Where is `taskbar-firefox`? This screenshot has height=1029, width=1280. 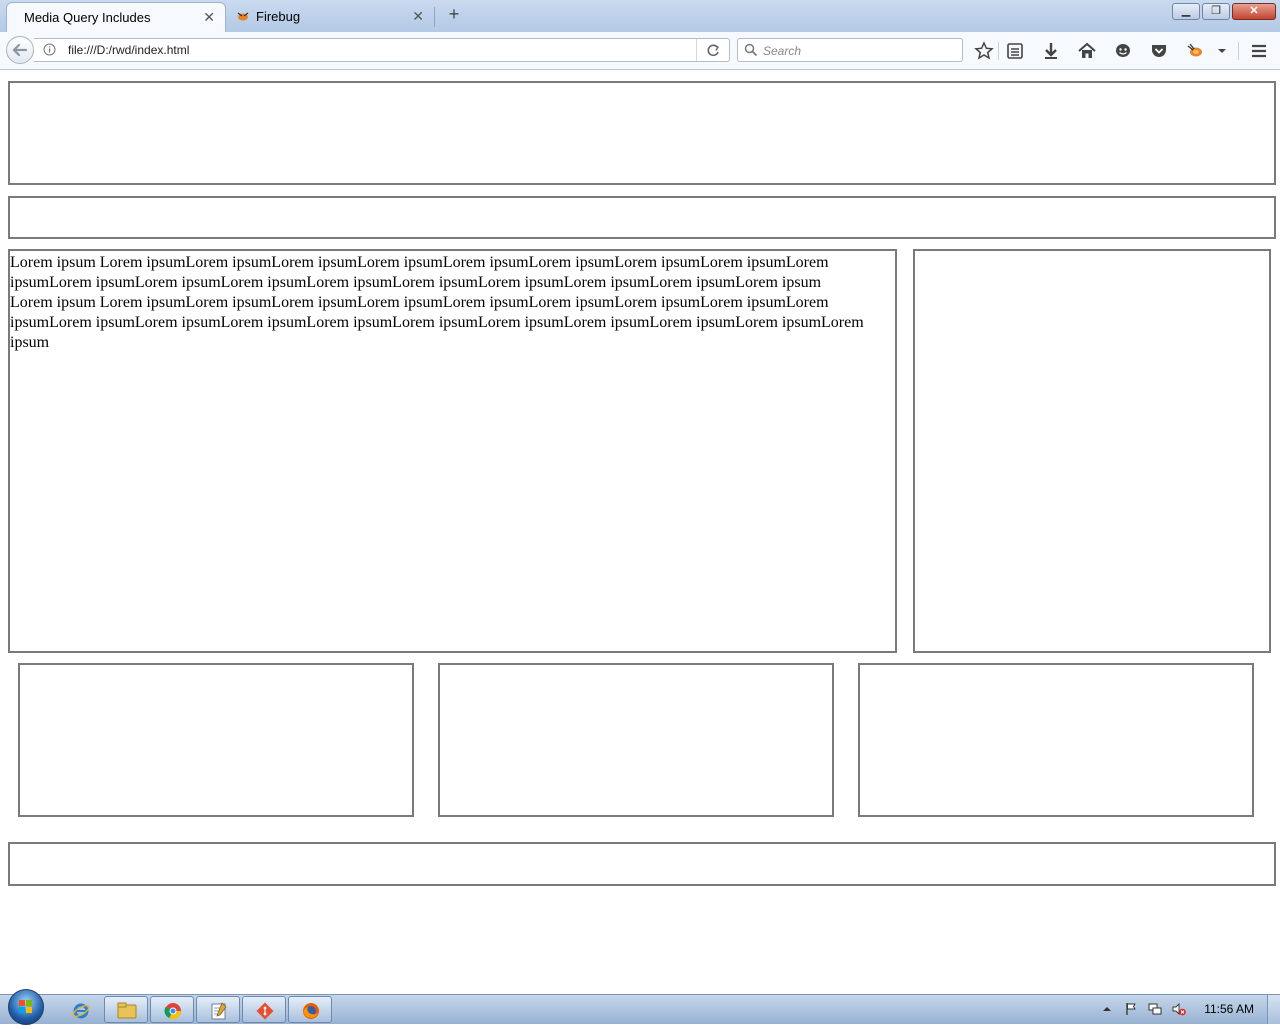 taskbar-firefox is located at coordinates (310, 1009).